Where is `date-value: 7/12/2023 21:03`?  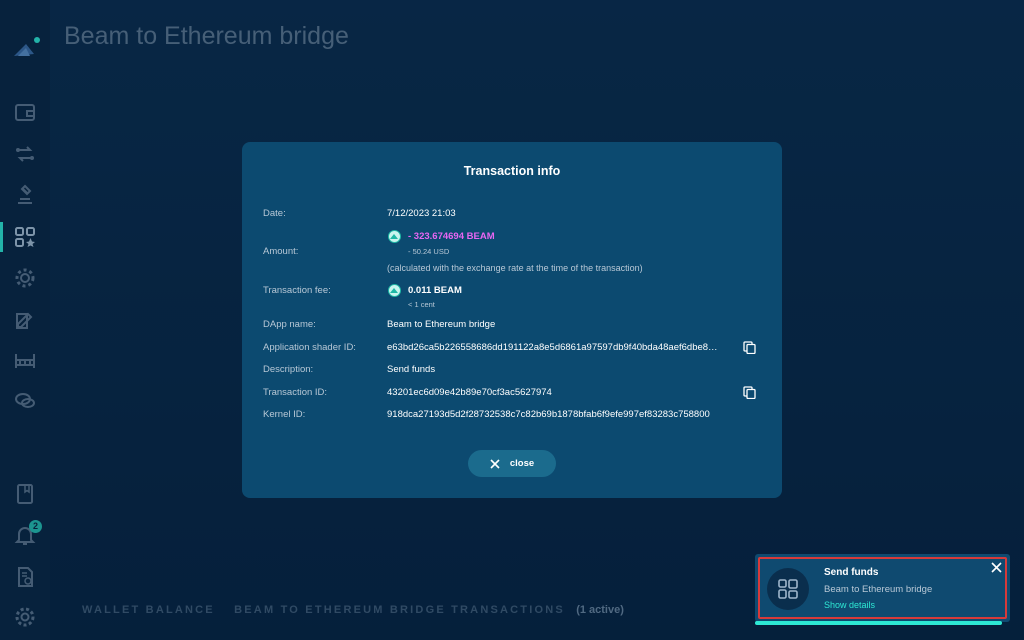
date-value: 7/12/2023 21:03 is located at coordinates (421, 213).